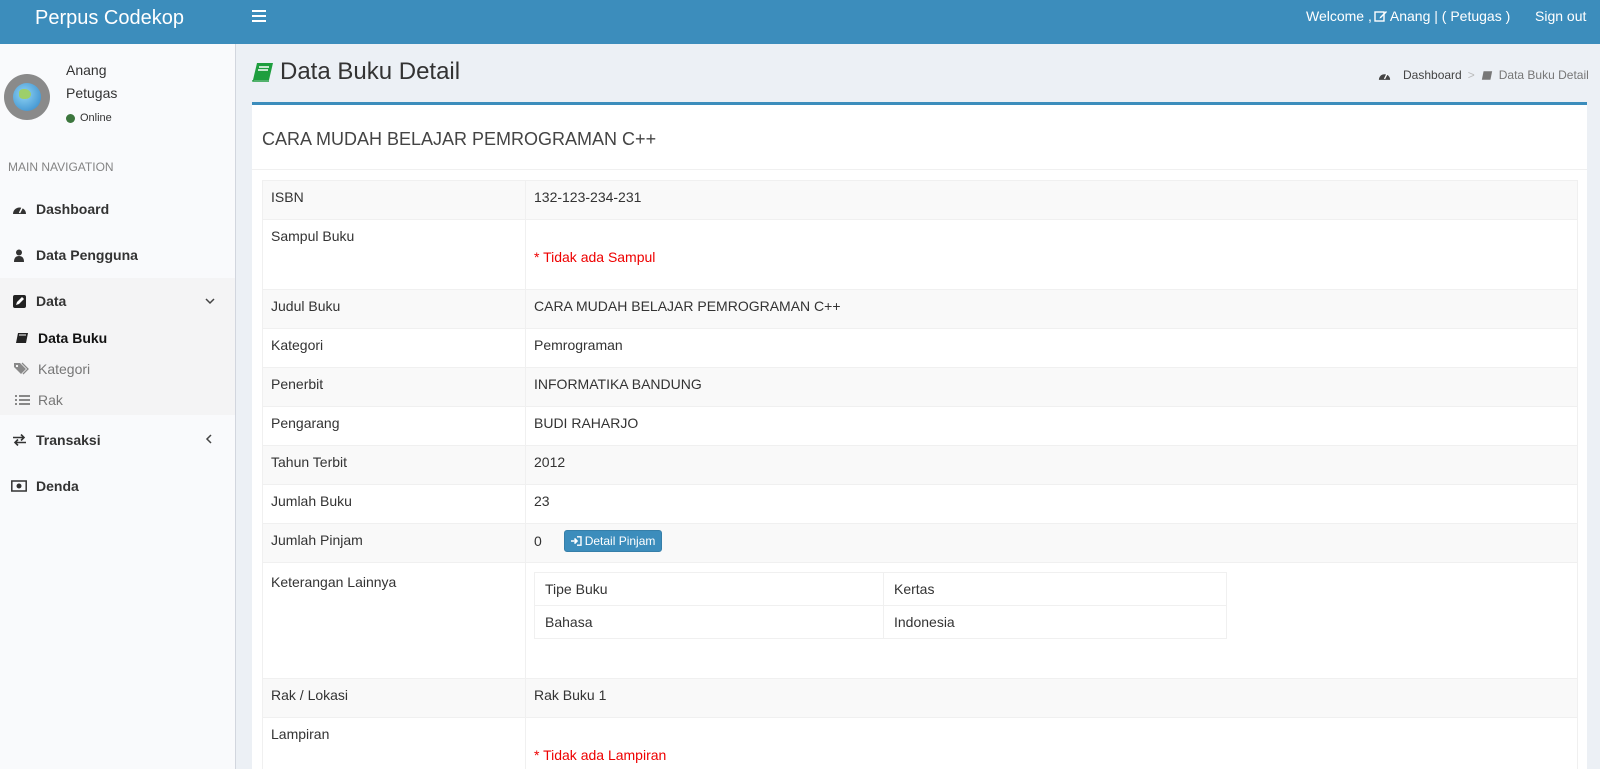 The image size is (1600, 769). Describe the element at coordinates (57, 486) in the screenshot. I see `sidebar-item-label: Denda` at that location.